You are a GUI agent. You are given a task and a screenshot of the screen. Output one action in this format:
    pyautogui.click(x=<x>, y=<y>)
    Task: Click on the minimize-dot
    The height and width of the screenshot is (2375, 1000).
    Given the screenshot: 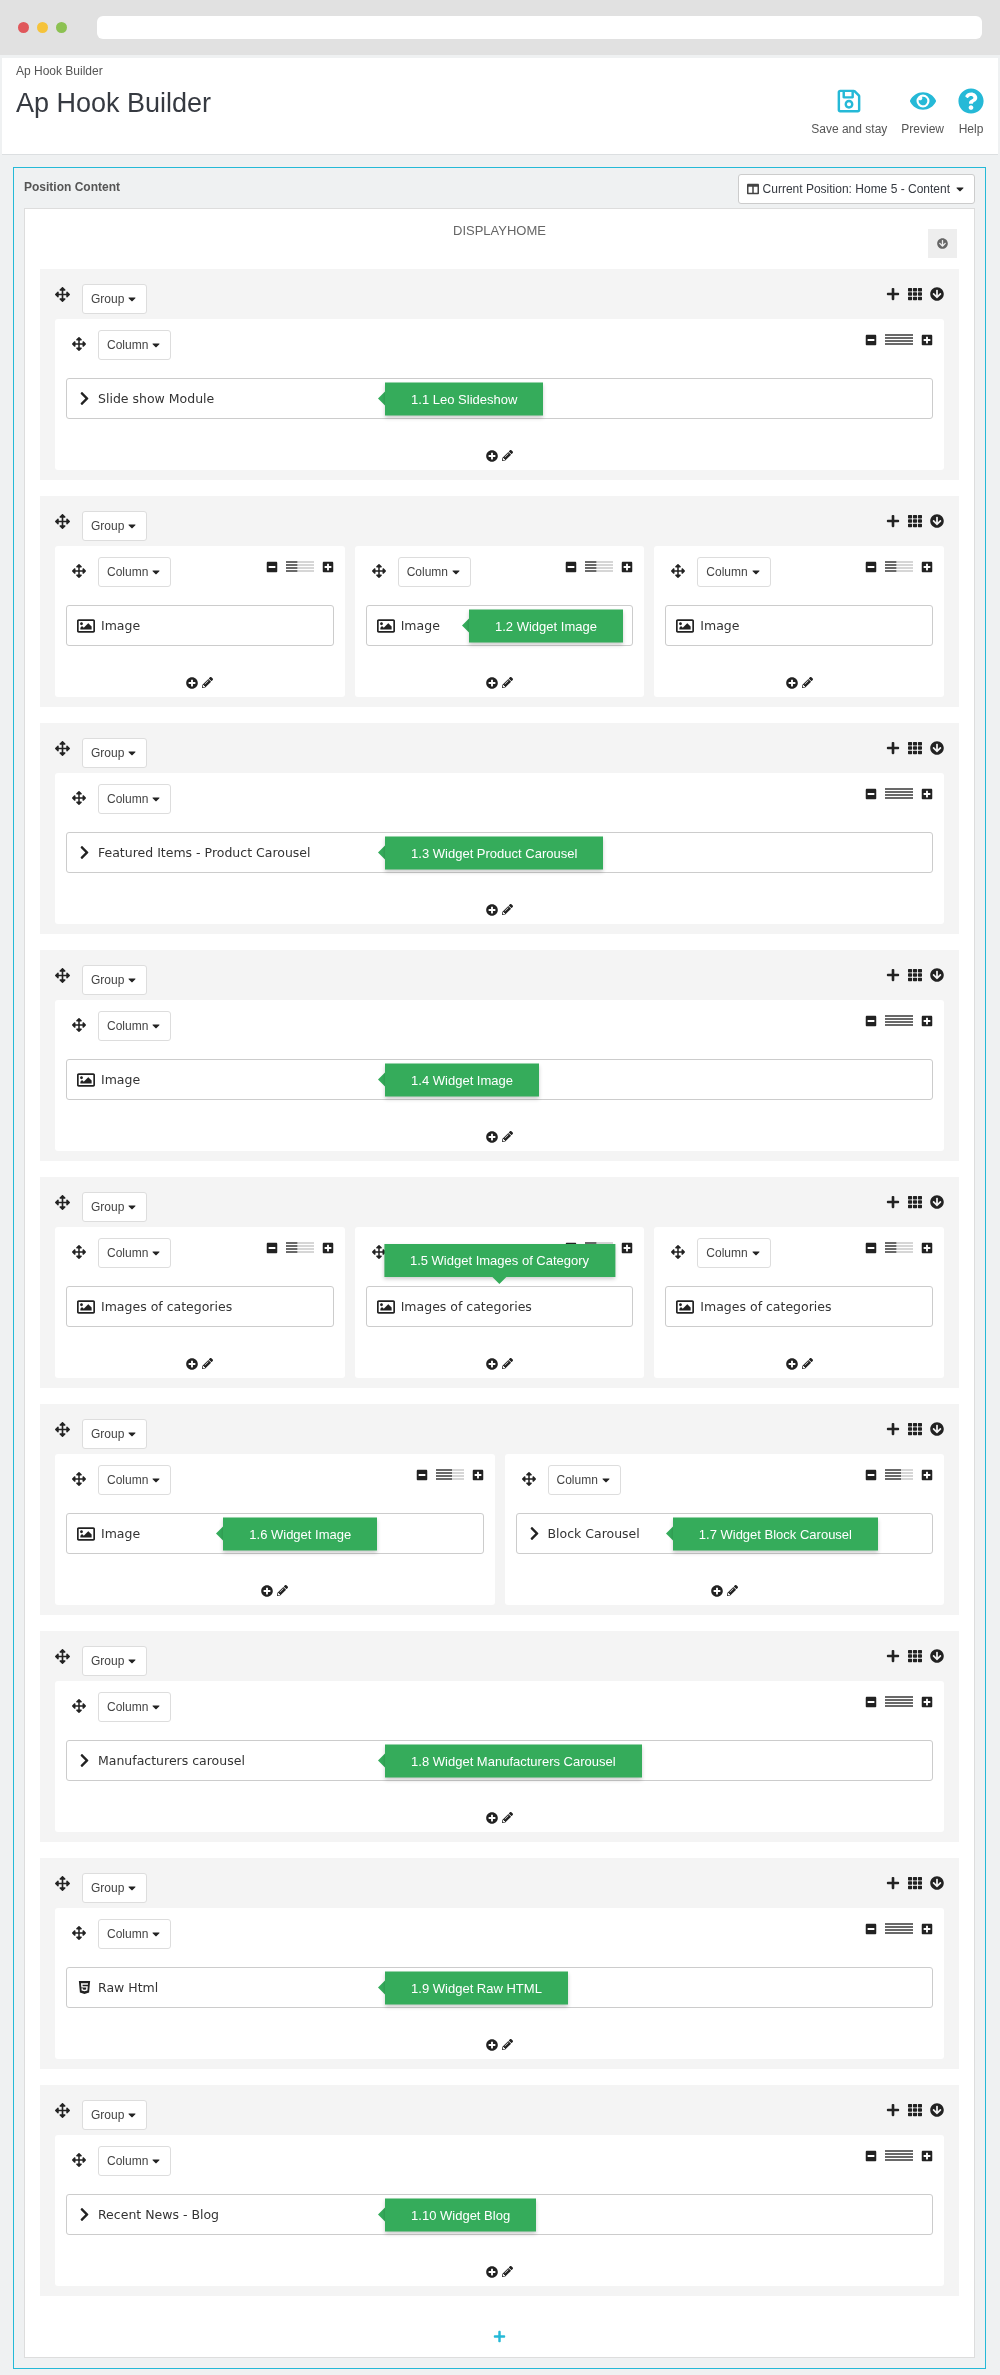 What is the action you would take?
    pyautogui.click(x=42, y=27)
    